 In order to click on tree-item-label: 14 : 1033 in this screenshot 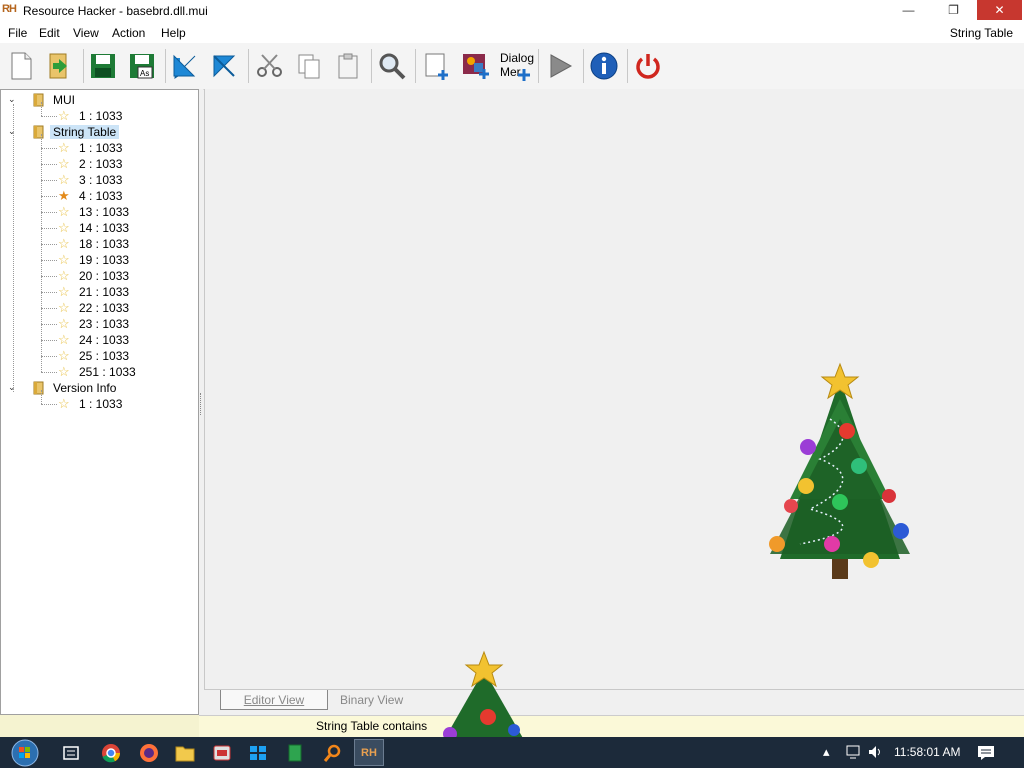, I will do `click(104, 228)`.